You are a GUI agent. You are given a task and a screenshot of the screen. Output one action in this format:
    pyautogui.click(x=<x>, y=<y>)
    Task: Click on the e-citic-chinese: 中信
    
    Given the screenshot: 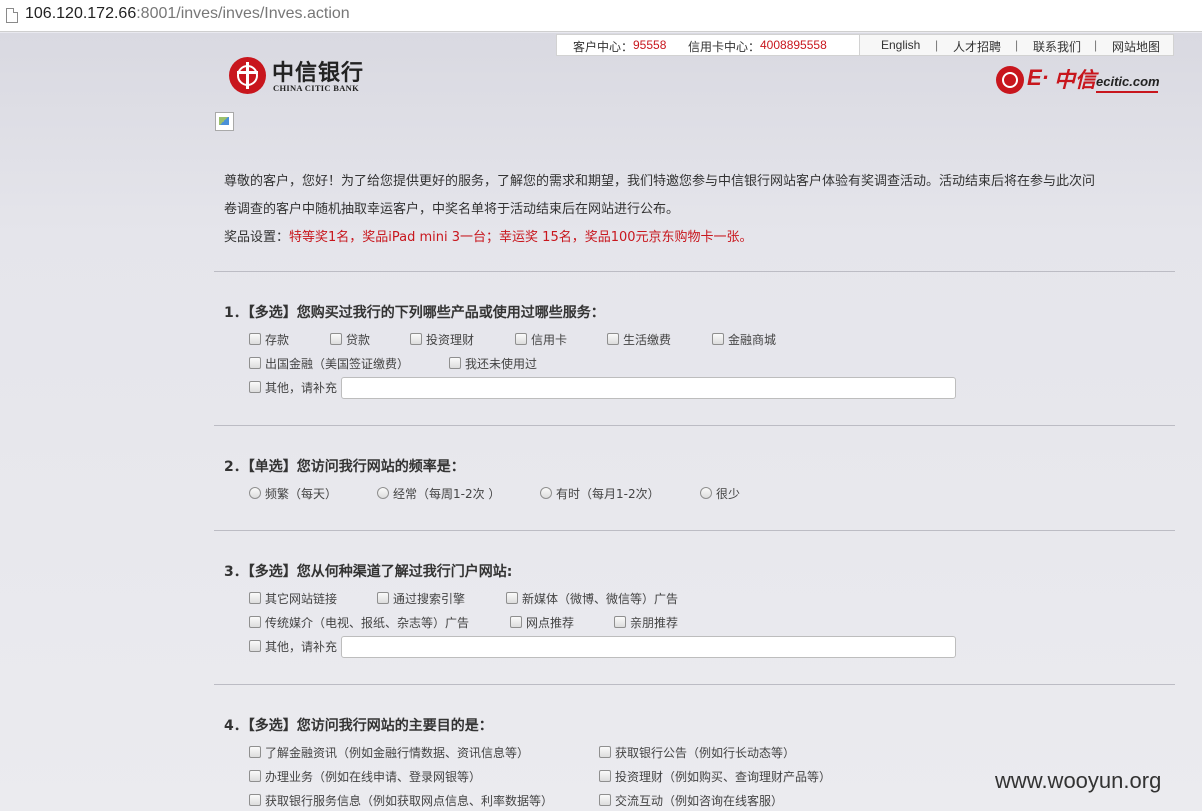 What is the action you would take?
    pyautogui.click(x=1075, y=80)
    